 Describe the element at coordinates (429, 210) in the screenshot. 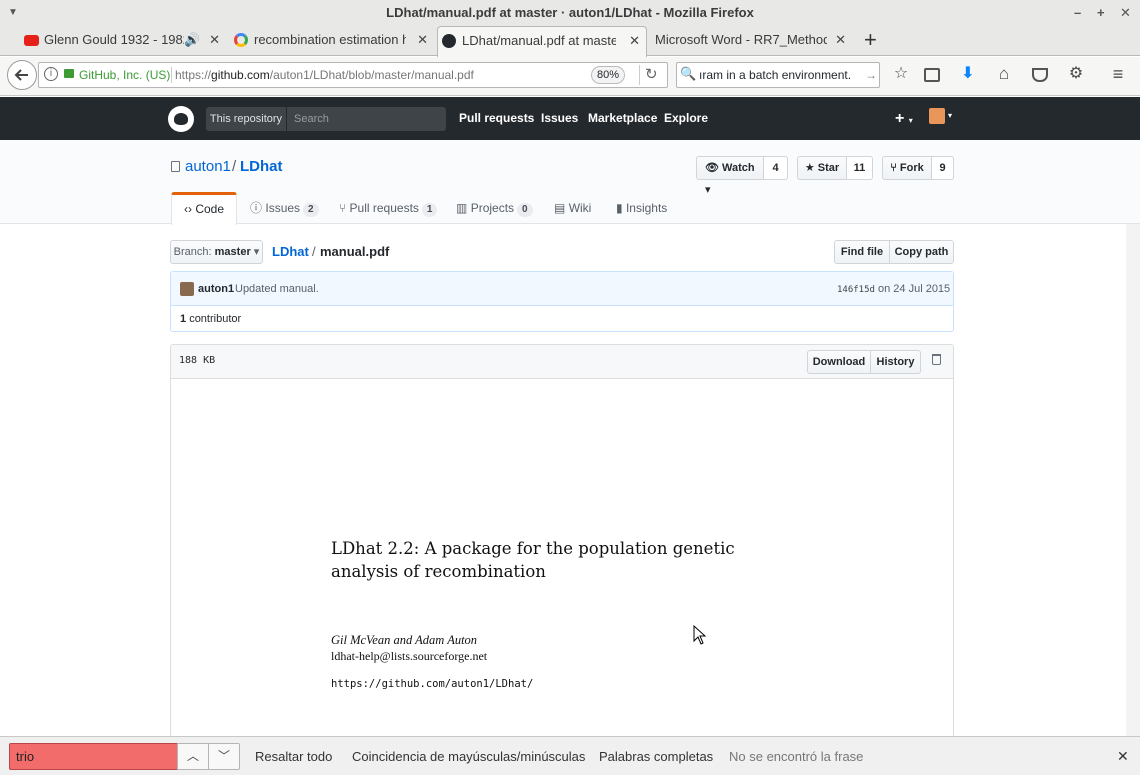

I see `pull-requests-count: 1` at that location.